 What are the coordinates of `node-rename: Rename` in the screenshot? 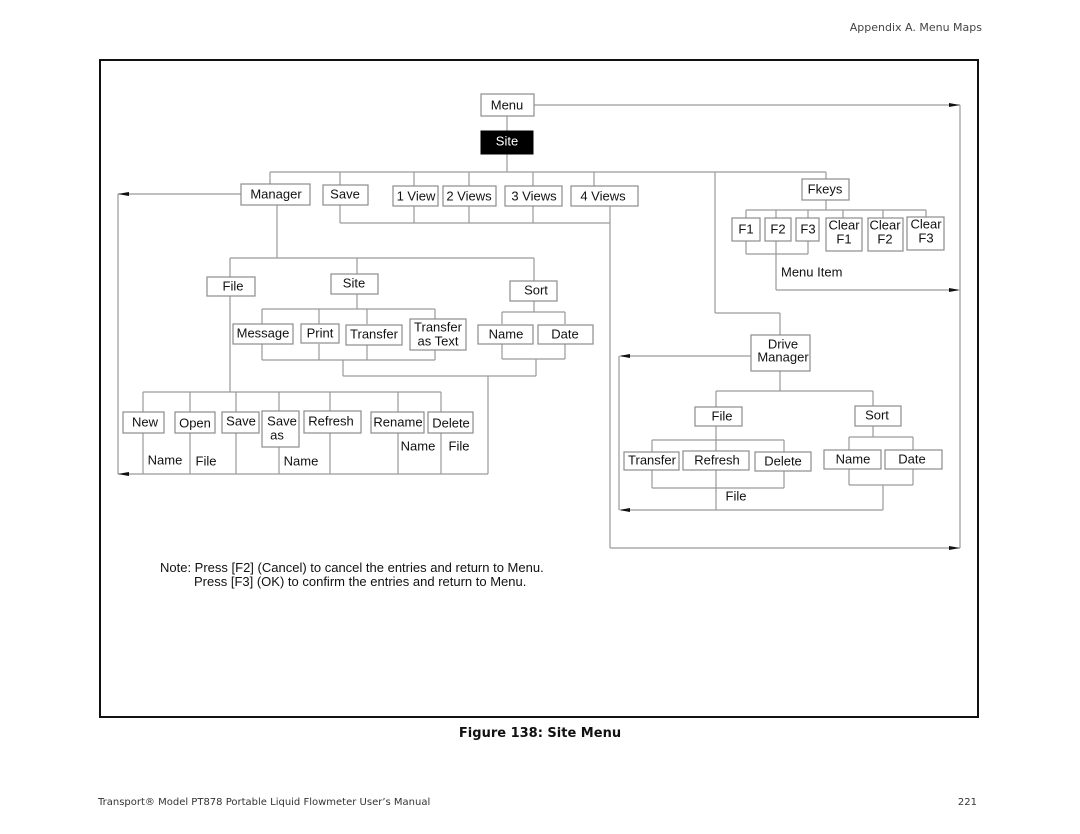 It's located at (397, 422).